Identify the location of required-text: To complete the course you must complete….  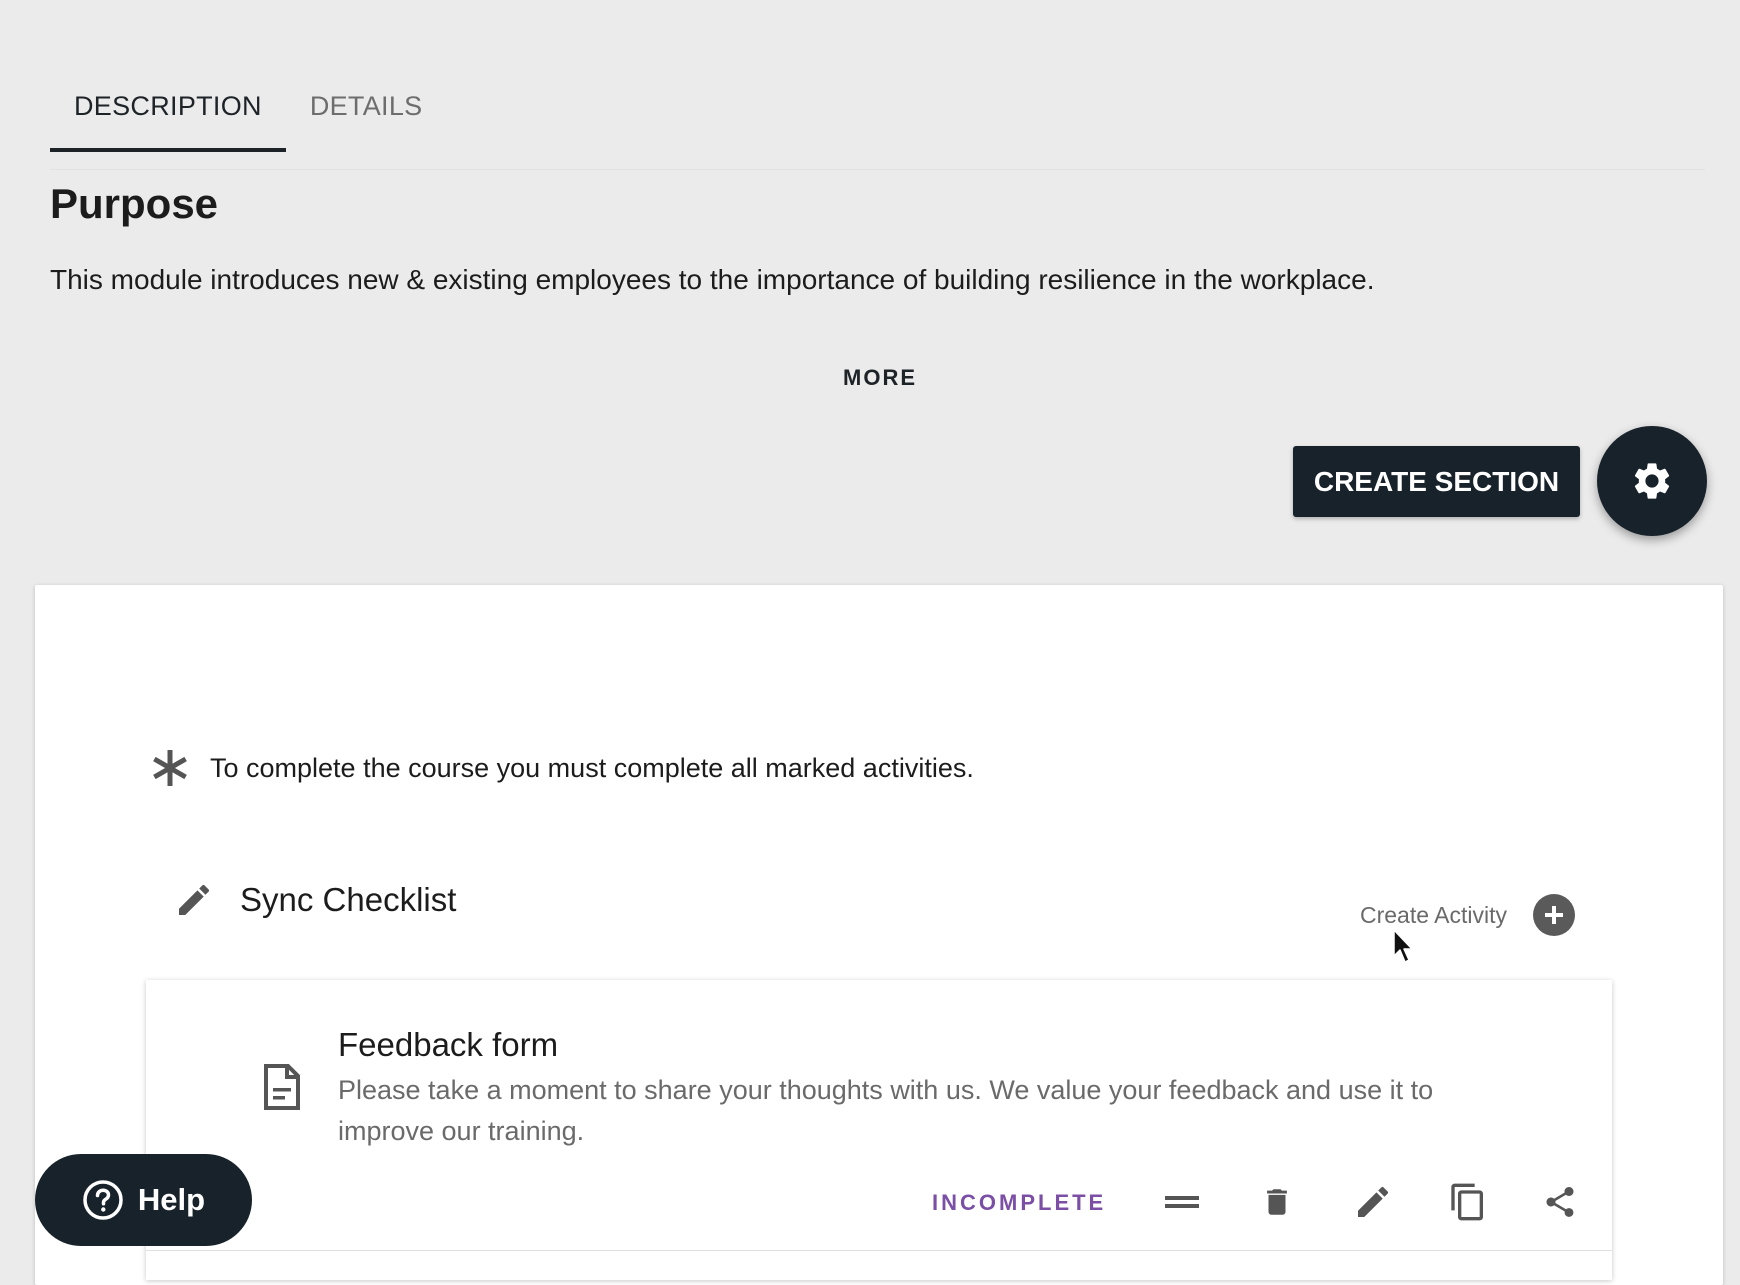
(592, 767).